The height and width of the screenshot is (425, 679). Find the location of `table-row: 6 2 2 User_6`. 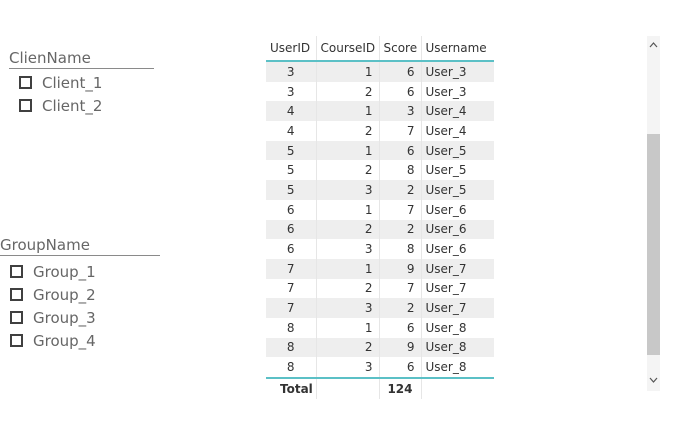

table-row: 6 2 2 User_6 is located at coordinates (380, 229).